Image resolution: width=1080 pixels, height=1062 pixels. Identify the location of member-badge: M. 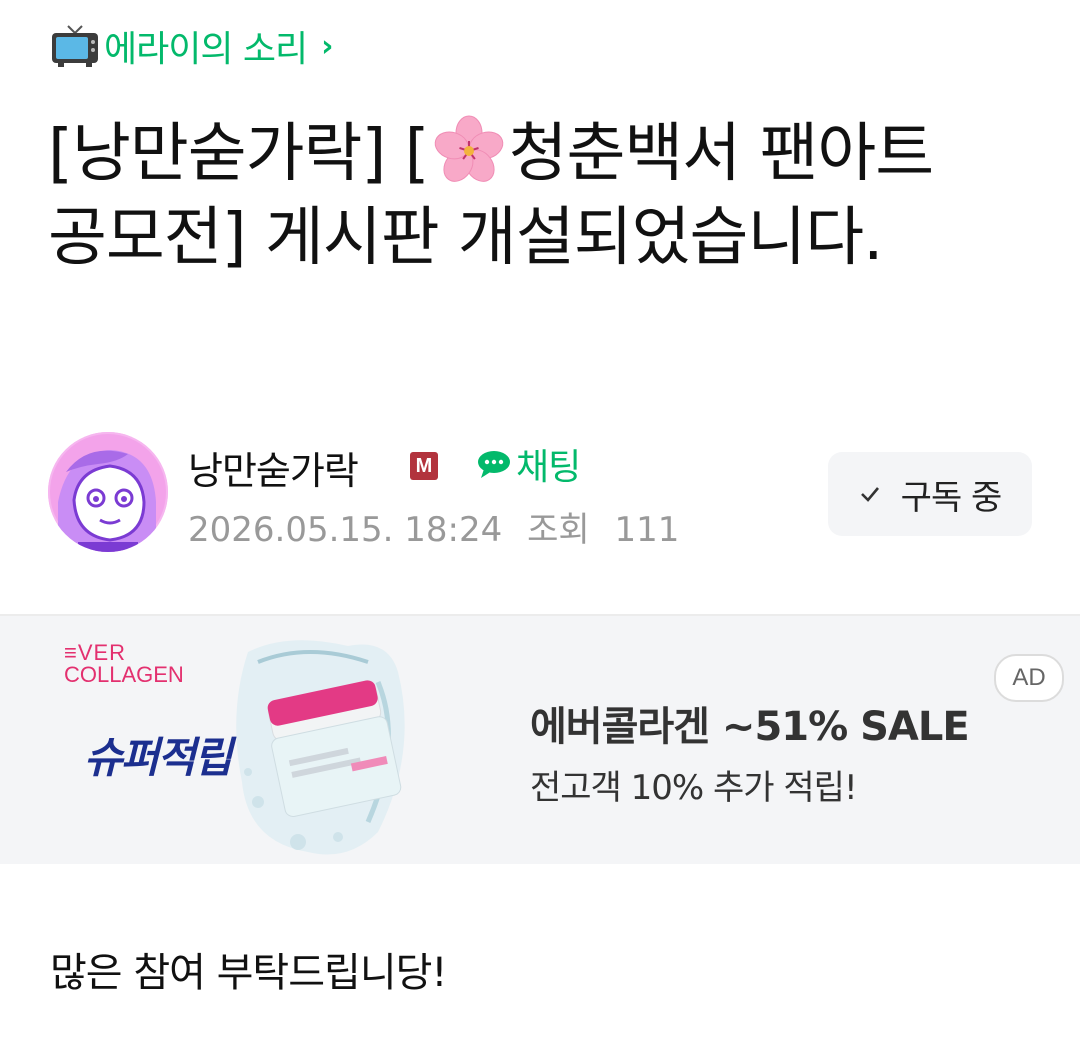
(424, 466).